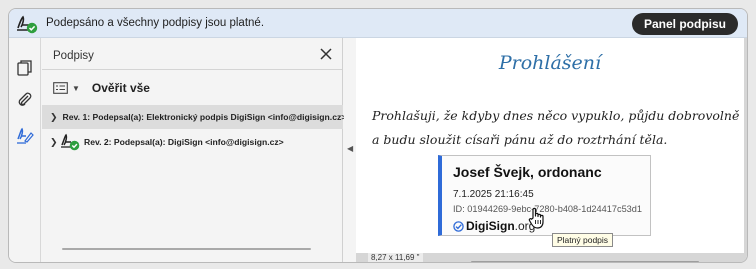  Describe the element at coordinates (548, 209) in the screenshot. I see `signature-id: ID: 01944269-9ebc-7280-b408-1d24417c53d1` at that location.